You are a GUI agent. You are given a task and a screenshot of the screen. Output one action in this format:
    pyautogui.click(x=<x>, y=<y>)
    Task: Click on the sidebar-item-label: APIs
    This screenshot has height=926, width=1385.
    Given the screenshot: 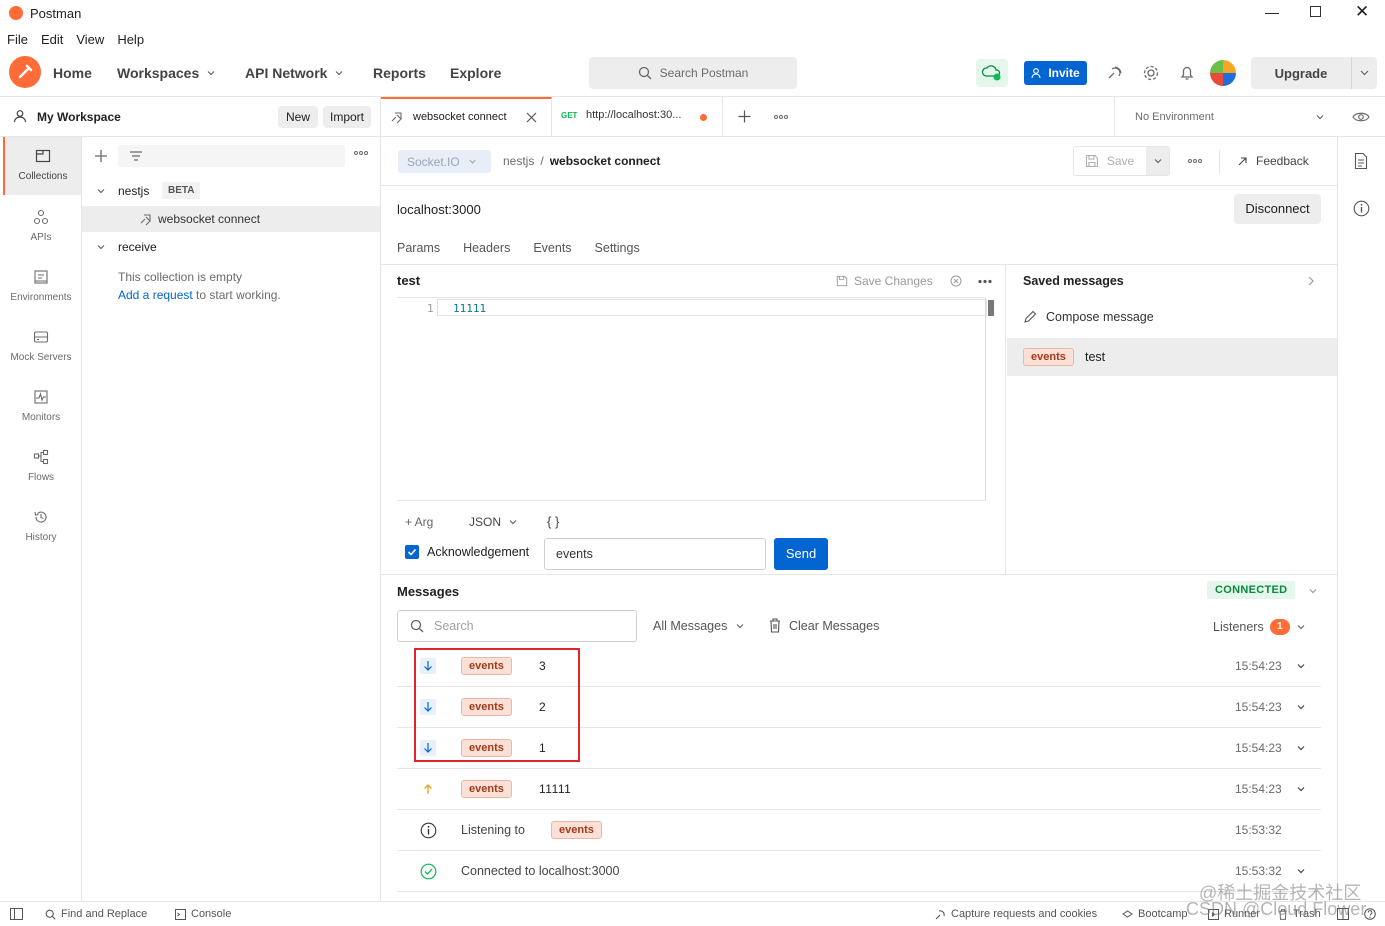 What is the action you would take?
    pyautogui.click(x=41, y=237)
    